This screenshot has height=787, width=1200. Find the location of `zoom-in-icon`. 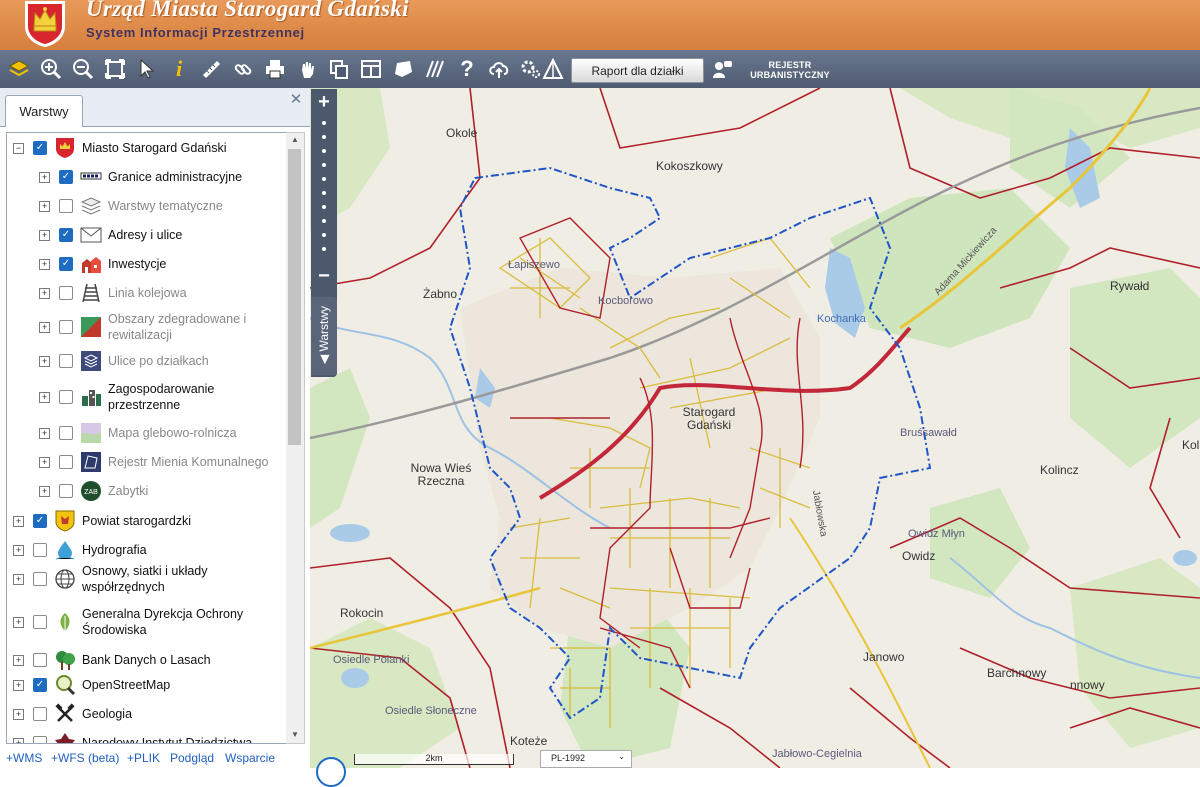

zoom-in-icon is located at coordinates (51, 69).